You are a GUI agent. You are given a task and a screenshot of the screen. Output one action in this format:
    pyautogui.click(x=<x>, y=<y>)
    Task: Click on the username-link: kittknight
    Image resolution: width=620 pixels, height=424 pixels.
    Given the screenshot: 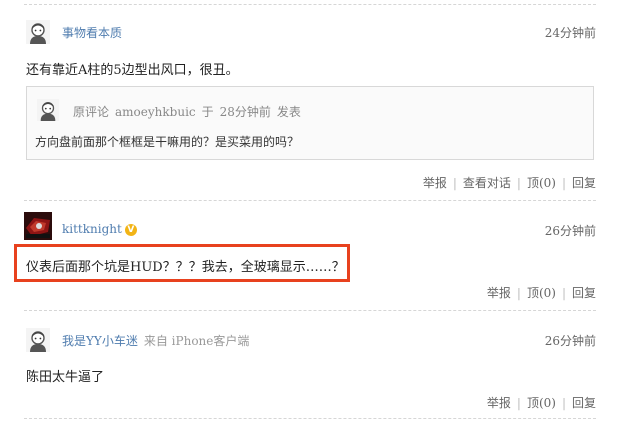 What is the action you would take?
    pyautogui.click(x=92, y=229)
    